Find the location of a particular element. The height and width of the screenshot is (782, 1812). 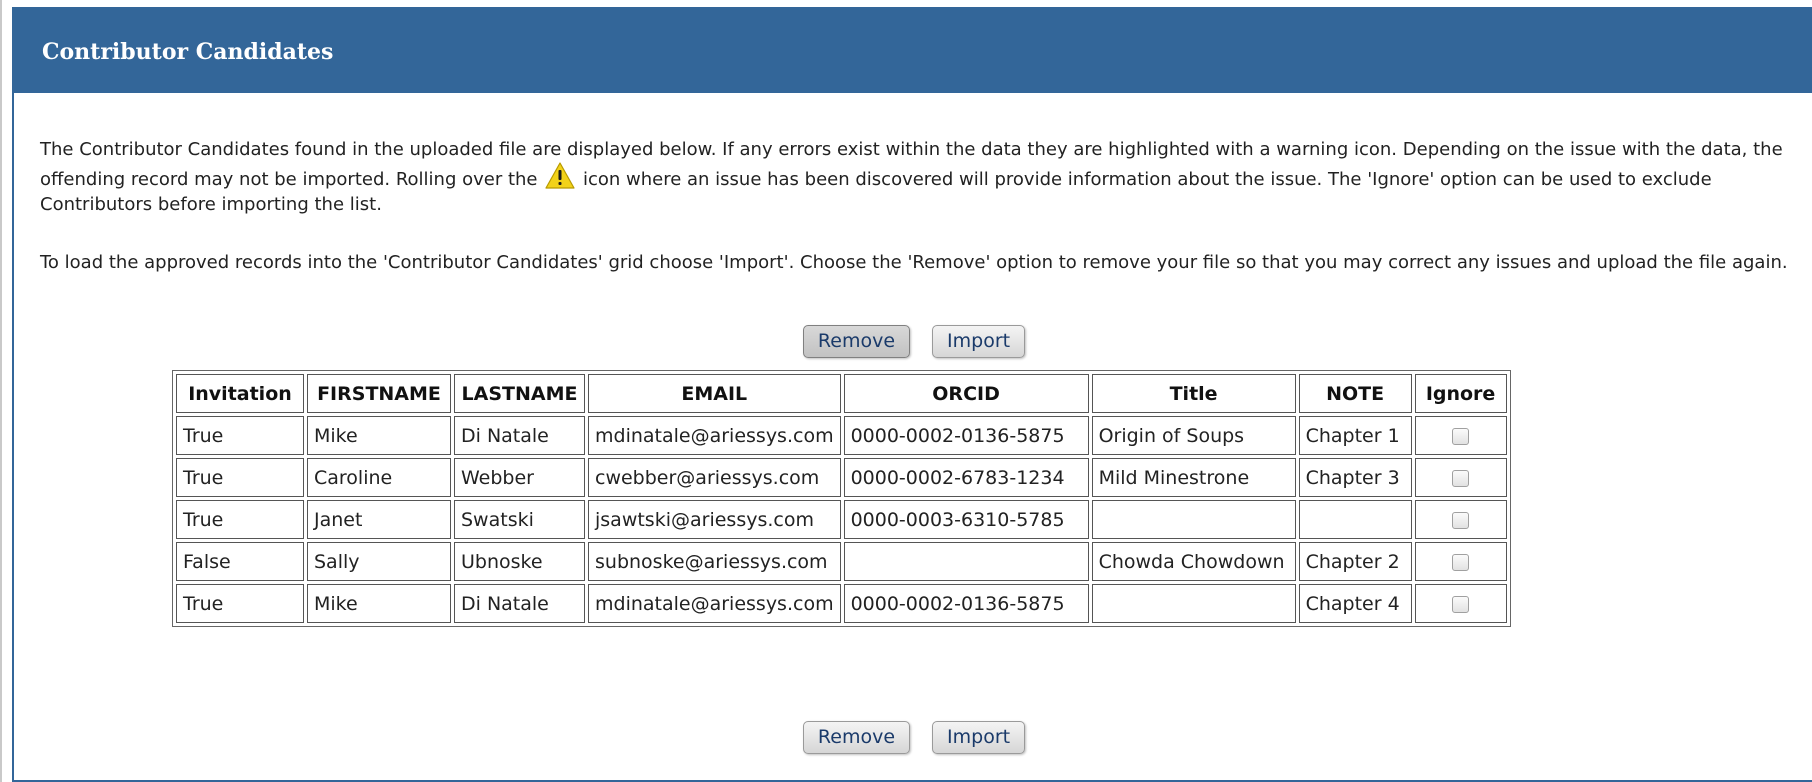

column-header-title: Title is located at coordinates (1193, 393).